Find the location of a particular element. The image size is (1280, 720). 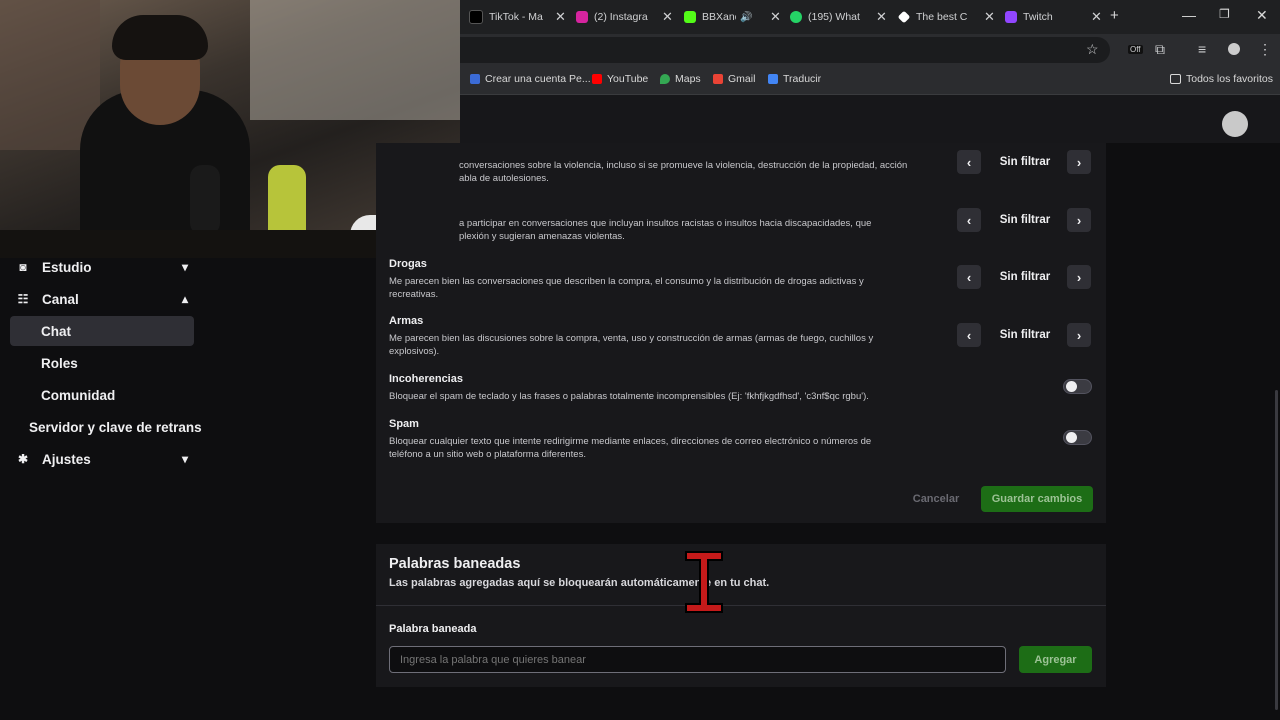

tab-whatsapp: (195) What ✕ is located at coordinates (838, 17).